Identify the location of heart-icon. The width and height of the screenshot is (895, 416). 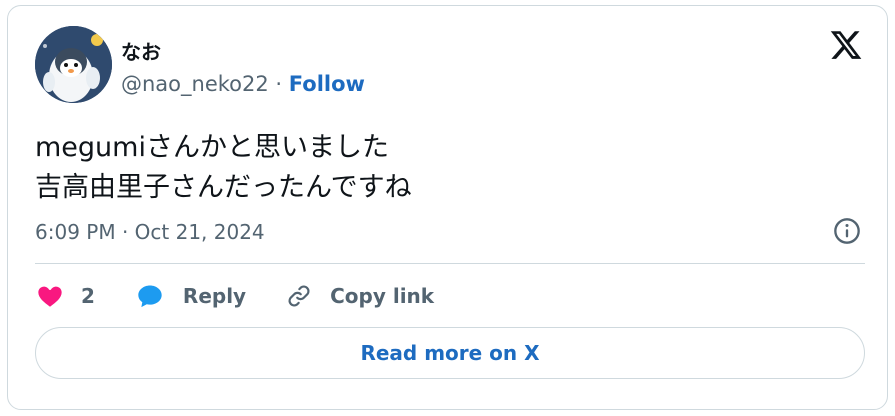
(50, 296).